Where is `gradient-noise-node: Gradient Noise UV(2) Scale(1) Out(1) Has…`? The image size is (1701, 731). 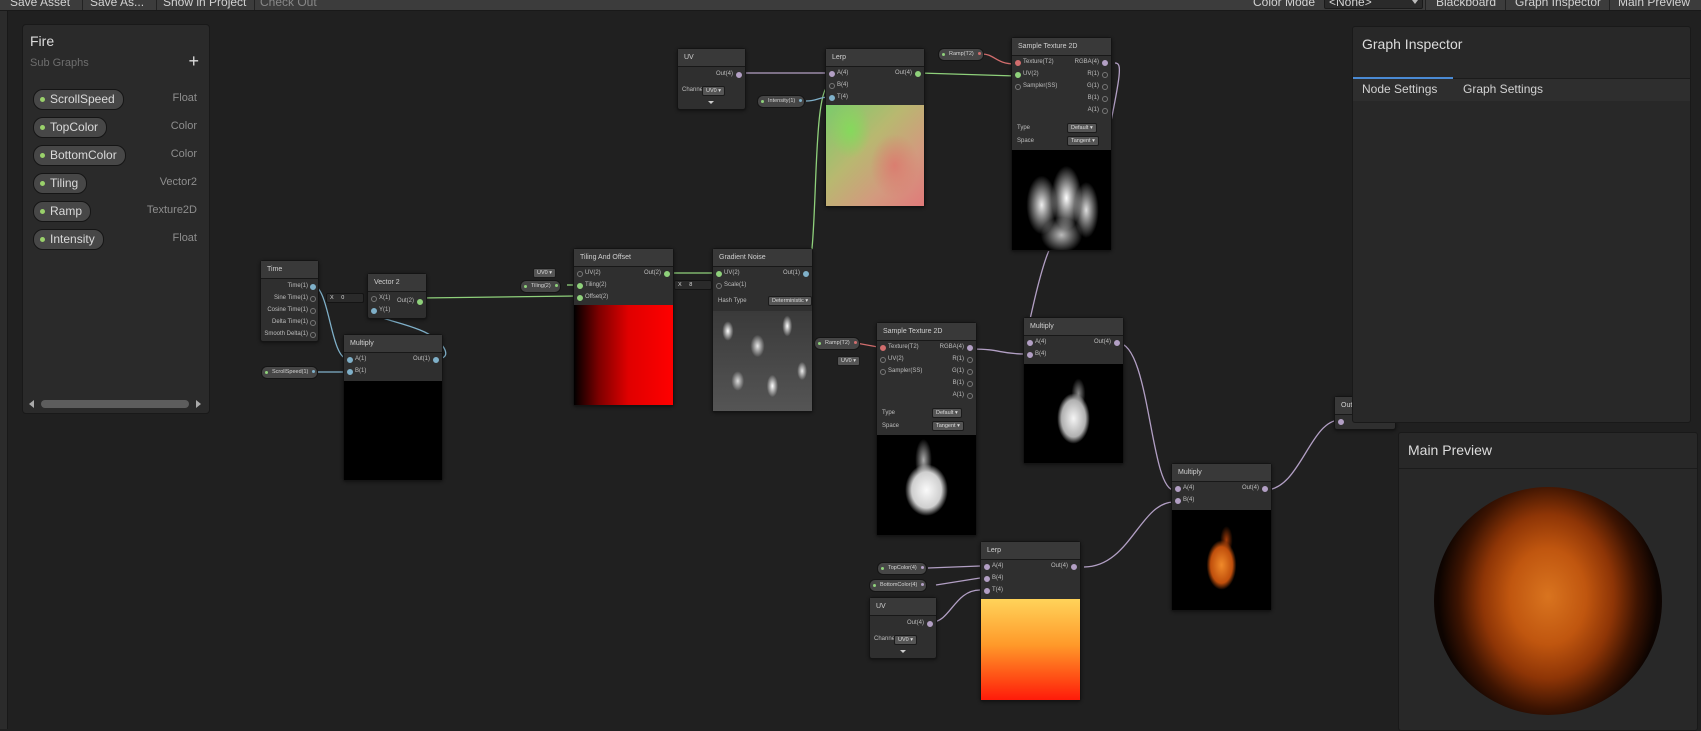
gradient-noise-node: Gradient Noise UV(2) Scale(1) Out(1) Has… is located at coordinates (762, 330).